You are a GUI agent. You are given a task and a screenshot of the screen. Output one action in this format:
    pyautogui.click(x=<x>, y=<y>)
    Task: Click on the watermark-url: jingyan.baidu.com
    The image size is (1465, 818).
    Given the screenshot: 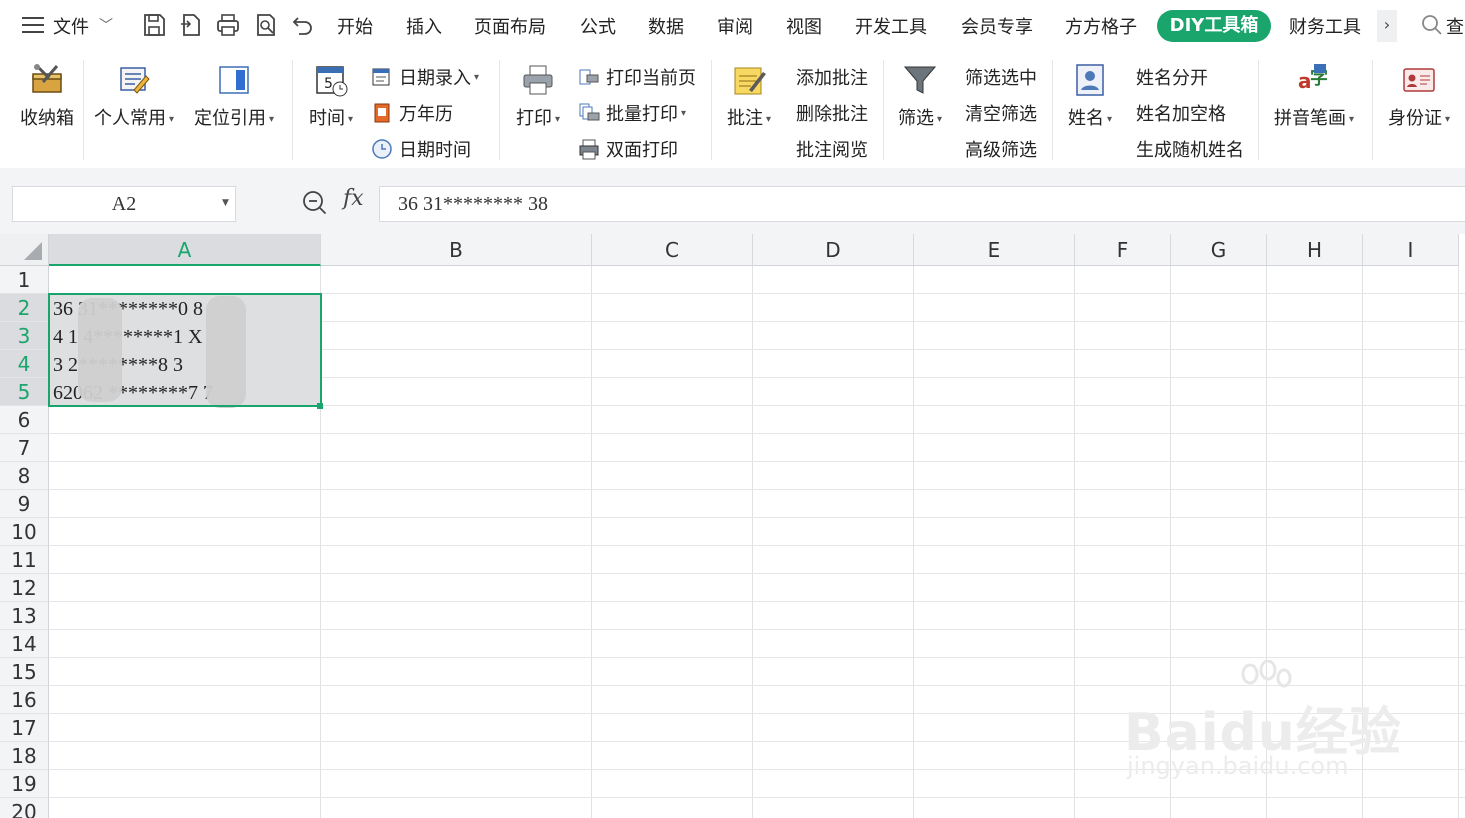 What is the action you would take?
    pyautogui.click(x=1238, y=766)
    